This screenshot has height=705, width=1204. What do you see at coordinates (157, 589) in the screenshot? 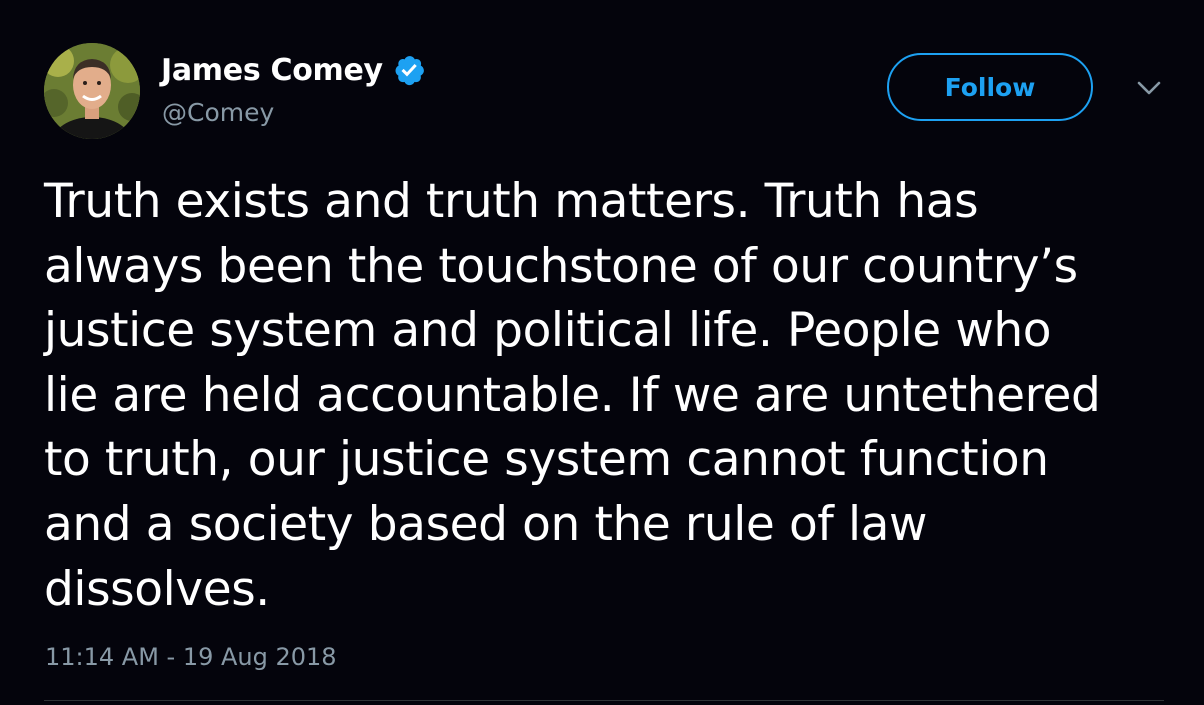
I see `tweet-text-line: dissolves.` at bounding box center [157, 589].